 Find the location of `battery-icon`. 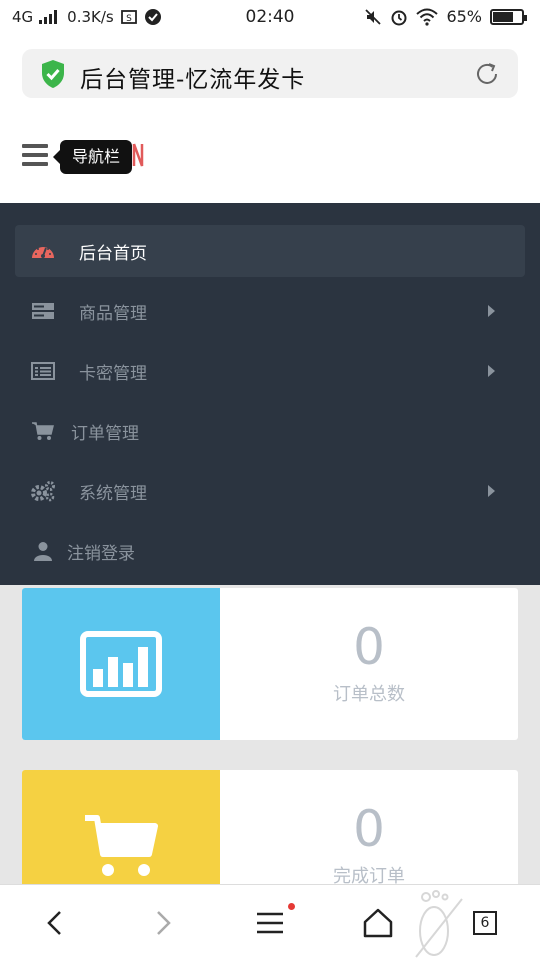

battery-icon is located at coordinates (508, 16).